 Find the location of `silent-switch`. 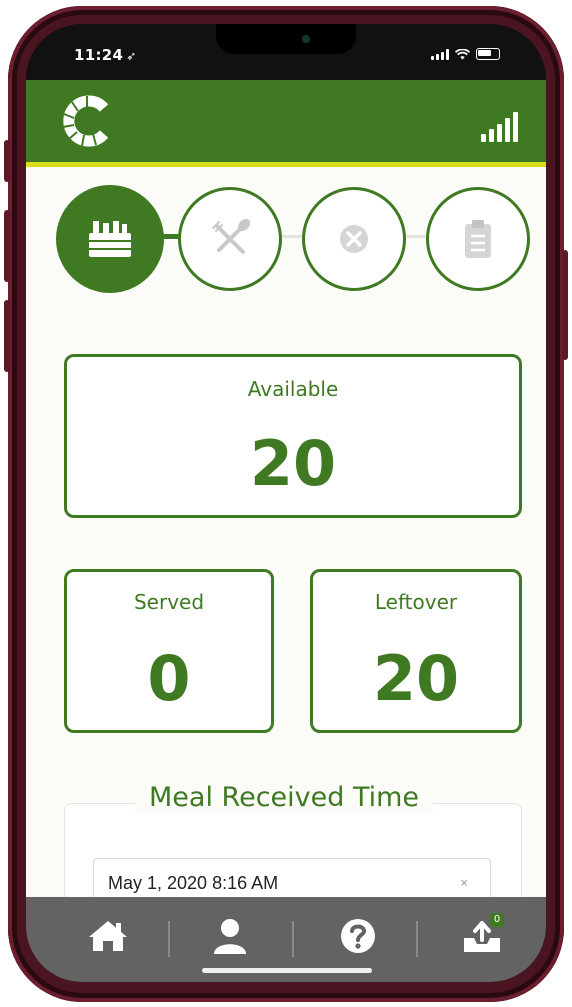

silent-switch is located at coordinates (7, 161).